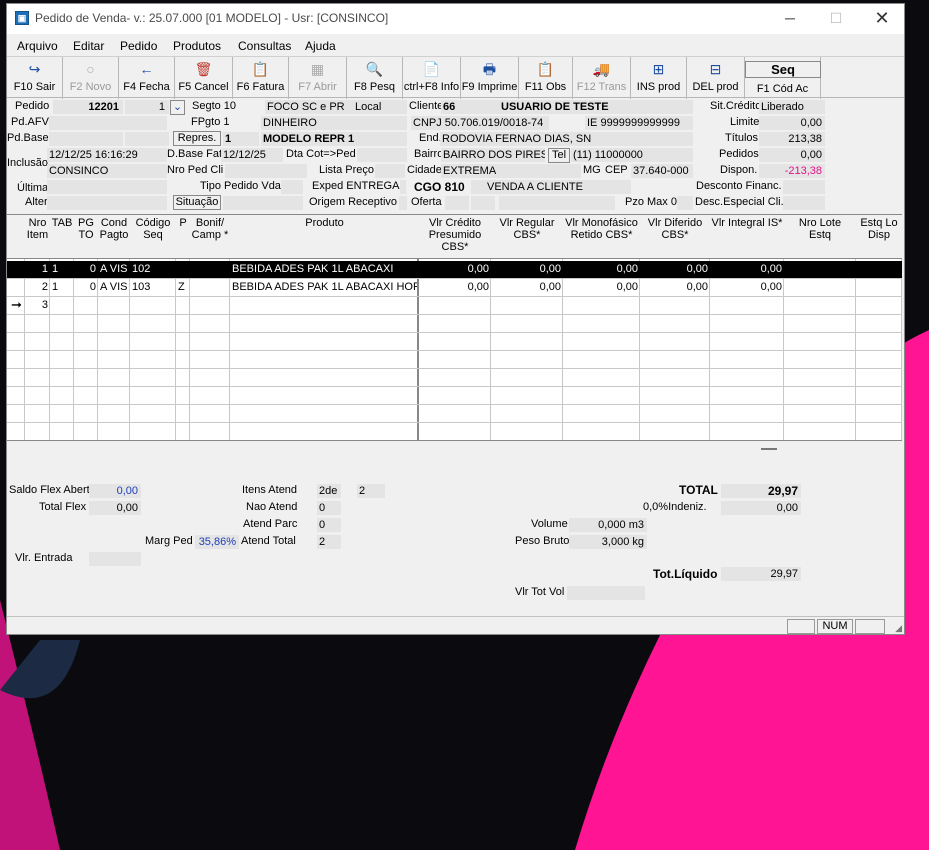 The width and height of the screenshot is (929, 850). Describe the element at coordinates (324, 269) in the screenshot. I see `cell-produto: BEBIDA ADES PAK 1L ABACAXI` at that location.